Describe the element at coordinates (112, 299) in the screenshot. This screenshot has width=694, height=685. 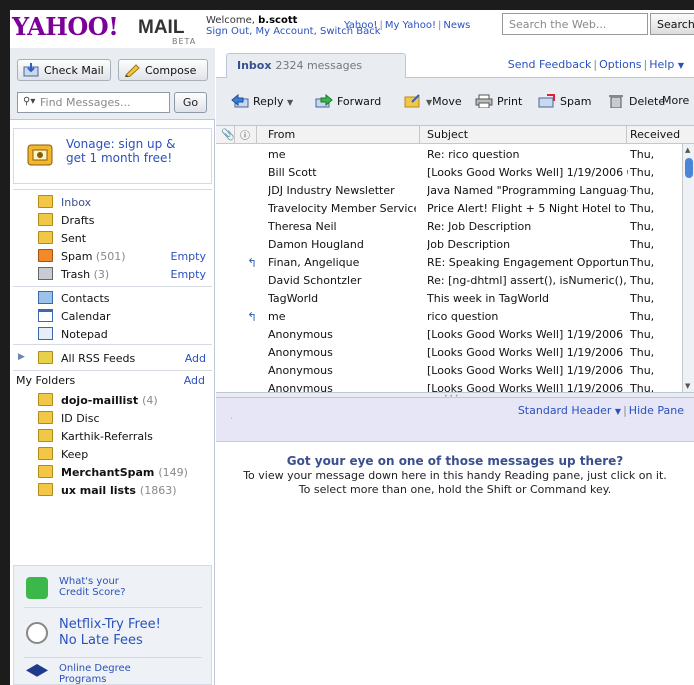
I see `app-contacts: Contacts` at that location.